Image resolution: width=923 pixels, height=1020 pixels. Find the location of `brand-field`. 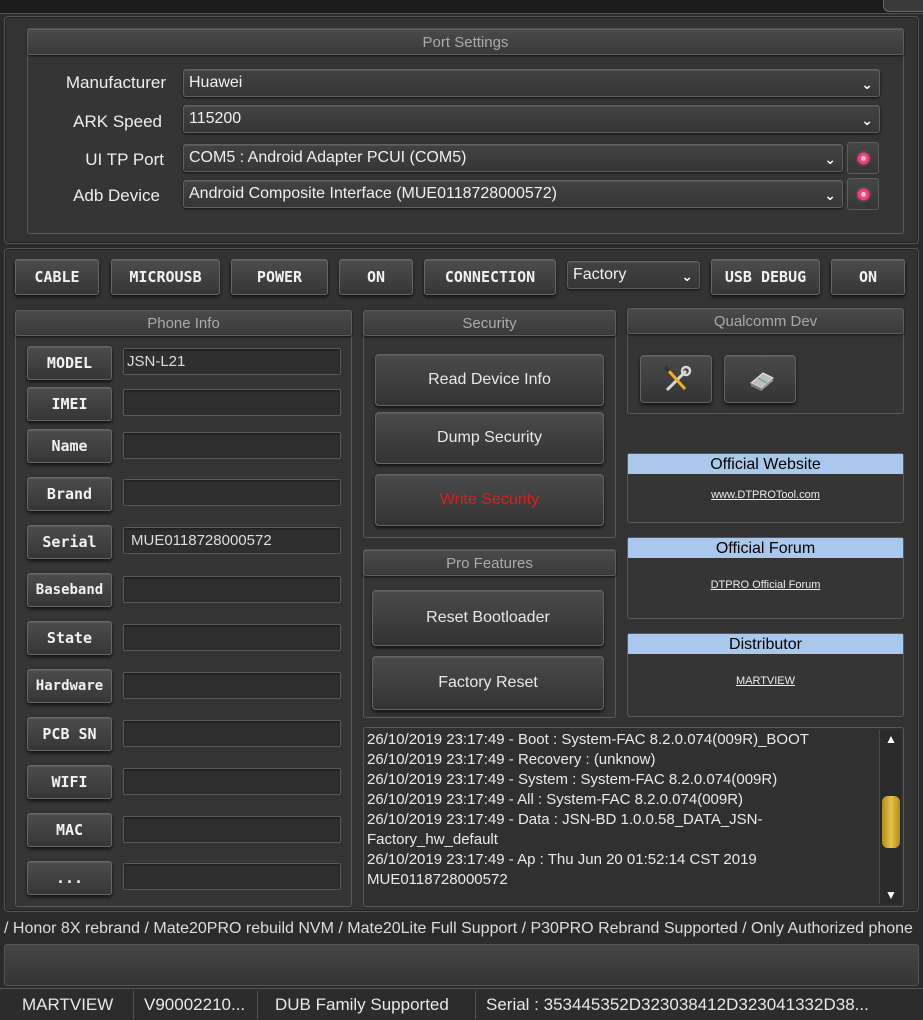

brand-field is located at coordinates (232, 492).